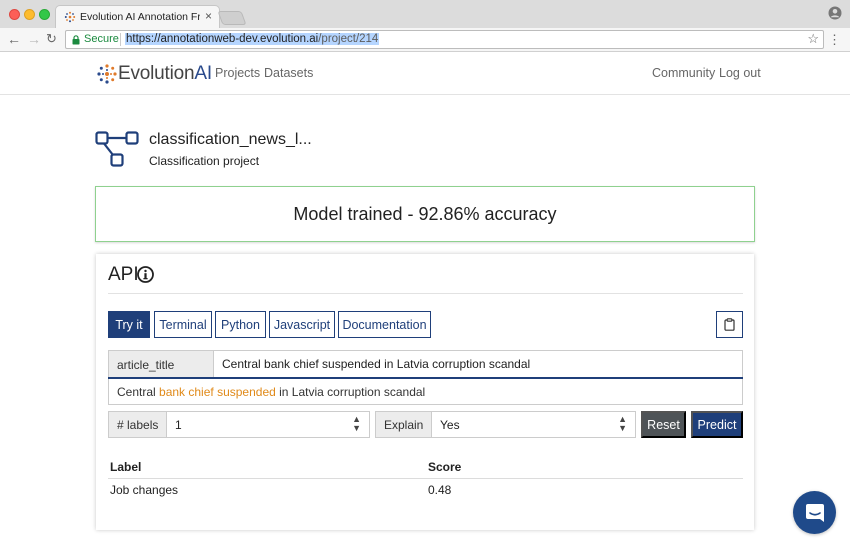 The image size is (850, 548). What do you see at coordinates (44, 14) in the screenshot?
I see `maximize-window-button` at bounding box center [44, 14].